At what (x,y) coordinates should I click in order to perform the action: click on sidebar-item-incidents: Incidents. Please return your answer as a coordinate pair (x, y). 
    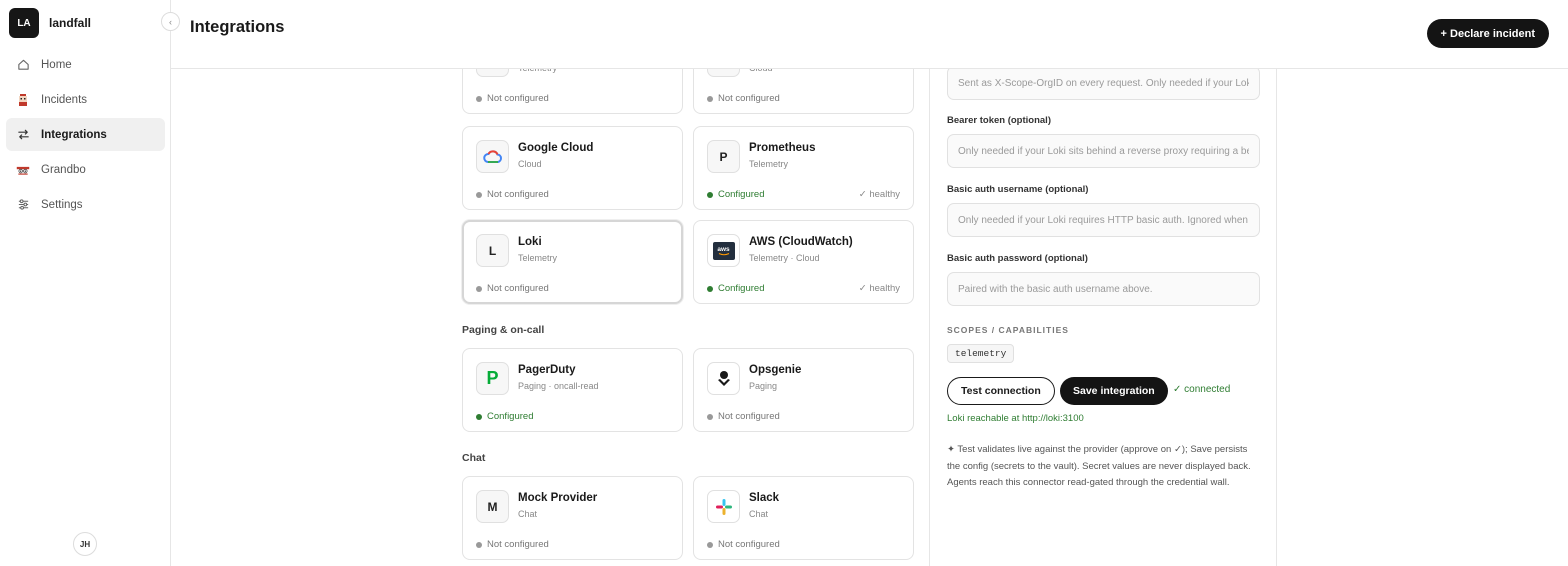
    Looking at the image, I should click on (85, 99).